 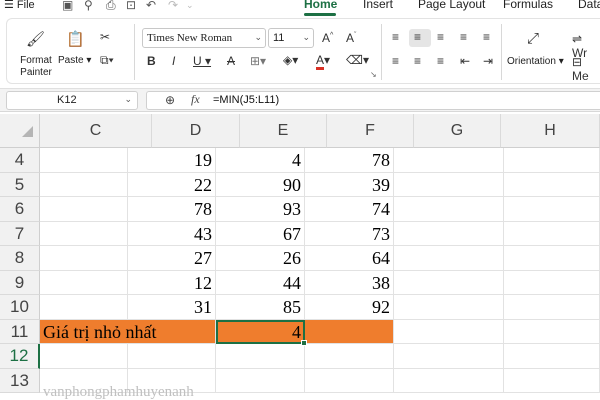 I want to click on column-header-e: E, so click(x=283, y=131).